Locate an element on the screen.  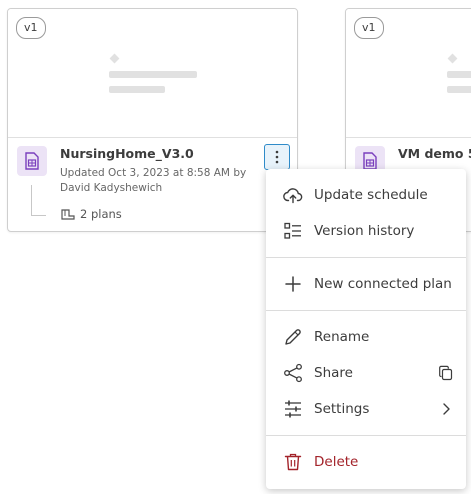
card-author: David Kadyshewich is located at coordinates (111, 188).